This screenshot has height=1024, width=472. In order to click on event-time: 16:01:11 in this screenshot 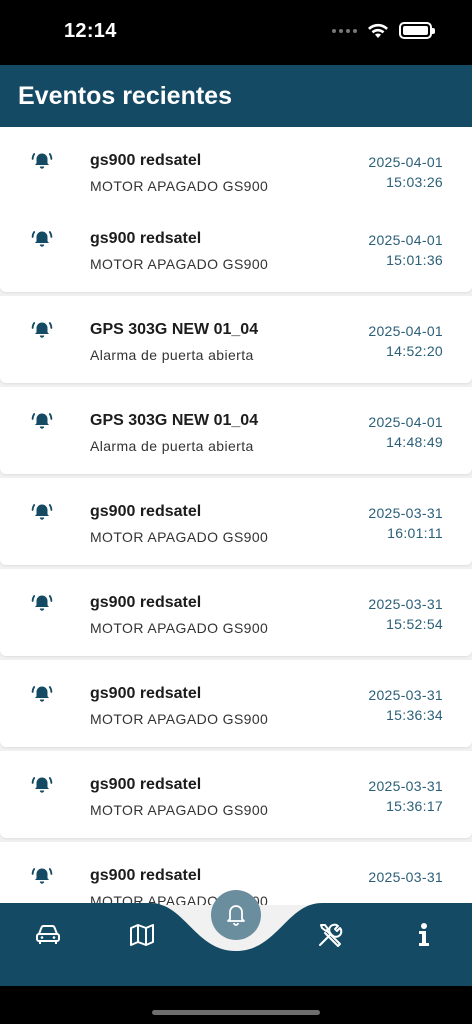, I will do `click(415, 533)`.